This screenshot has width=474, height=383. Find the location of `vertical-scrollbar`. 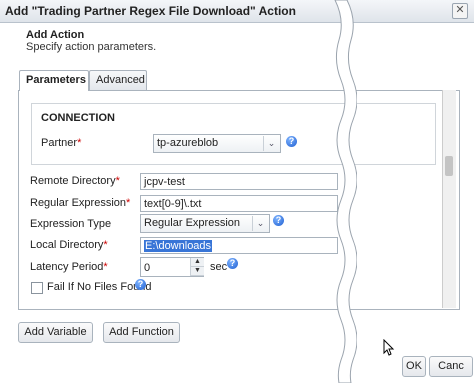

vertical-scrollbar is located at coordinates (449, 199).